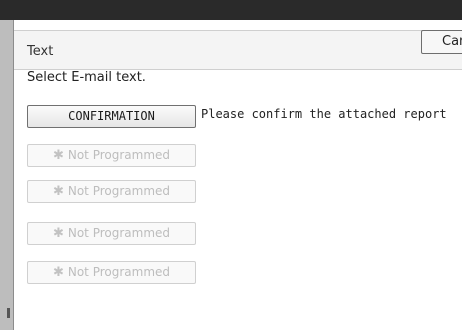 Image resolution: width=462 pixels, height=330 pixels. I want to click on top-frame-bar, so click(231, 10).